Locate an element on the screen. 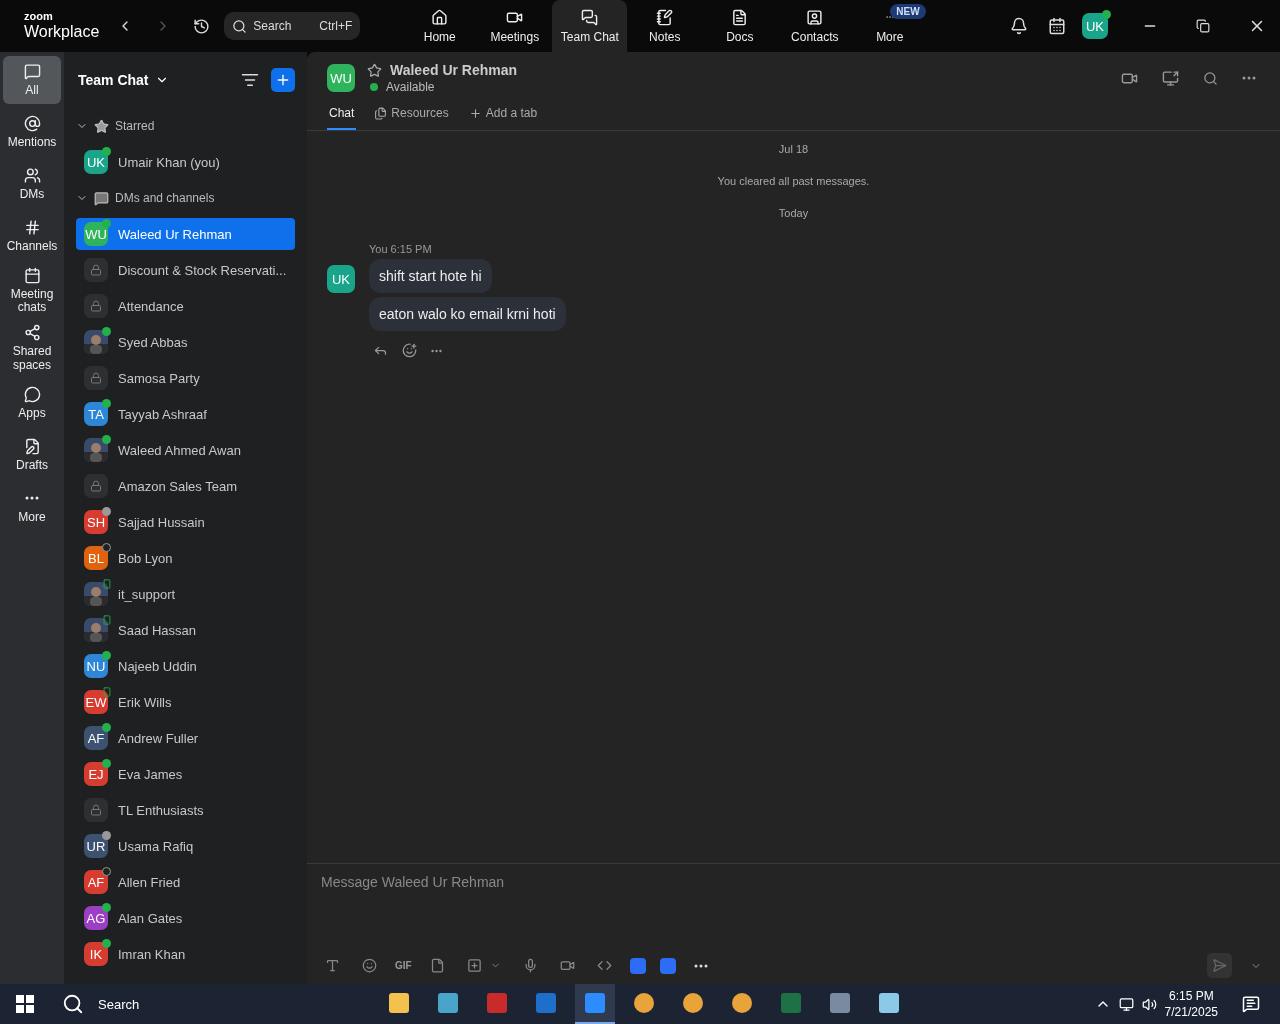 This screenshot has width=1280, height=1024. gif-button: GIF is located at coordinates (403, 965).